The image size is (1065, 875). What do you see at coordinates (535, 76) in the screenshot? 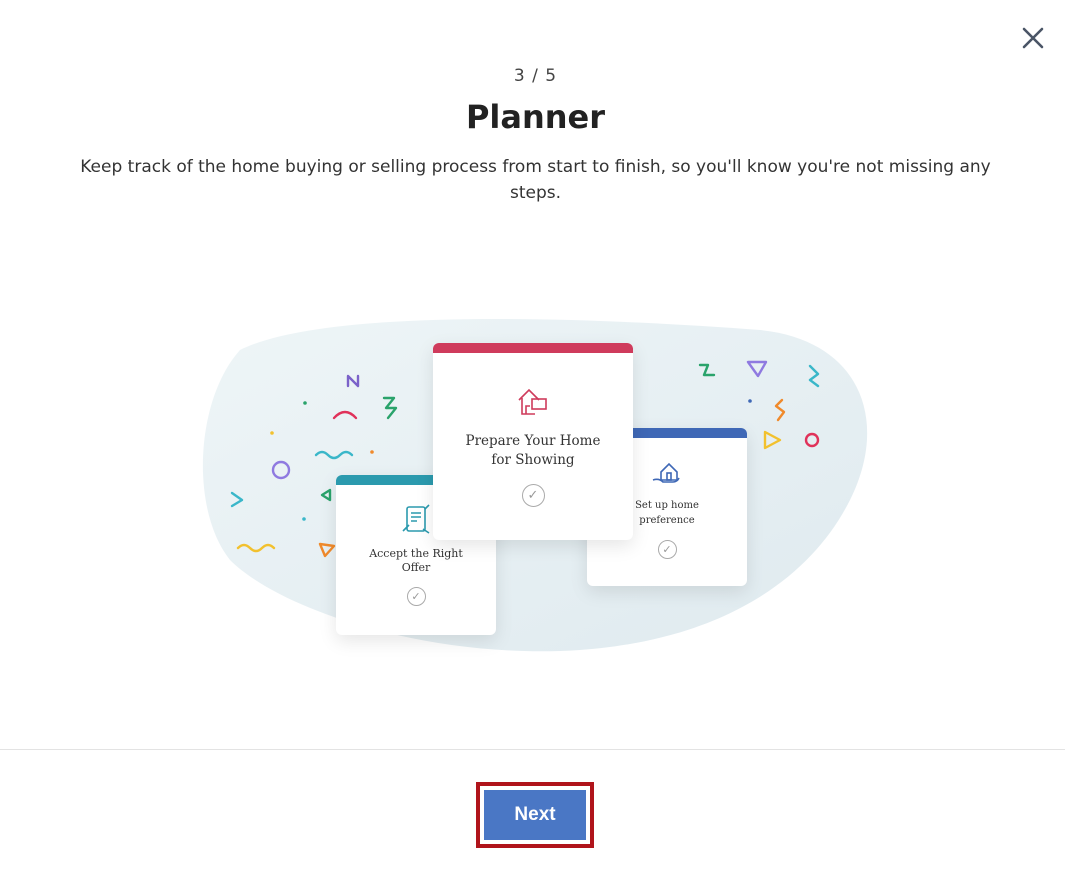
I see `step-indicator: 3 / 5` at bounding box center [535, 76].